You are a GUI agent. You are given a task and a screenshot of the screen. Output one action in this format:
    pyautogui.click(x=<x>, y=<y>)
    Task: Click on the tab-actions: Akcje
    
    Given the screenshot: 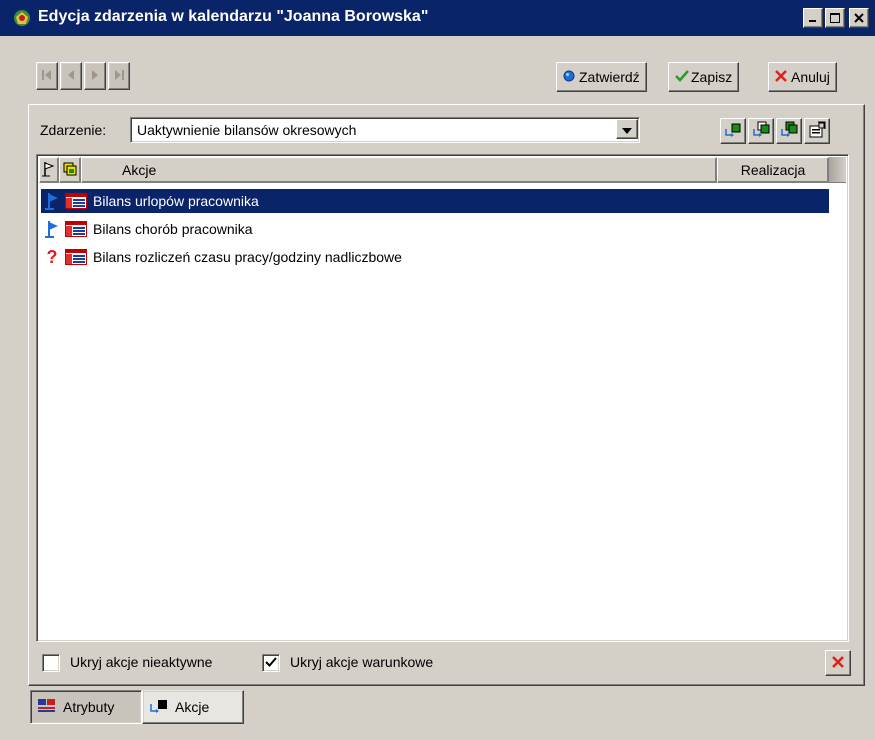 What is the action you would take?
    pyautogui.click(x=193, y=707)
    